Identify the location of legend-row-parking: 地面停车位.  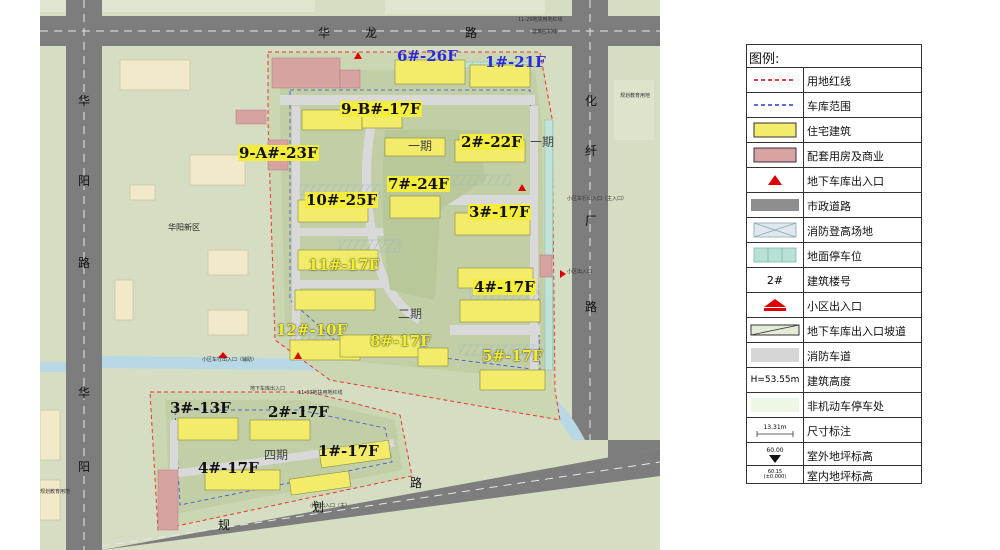
(834, 254).